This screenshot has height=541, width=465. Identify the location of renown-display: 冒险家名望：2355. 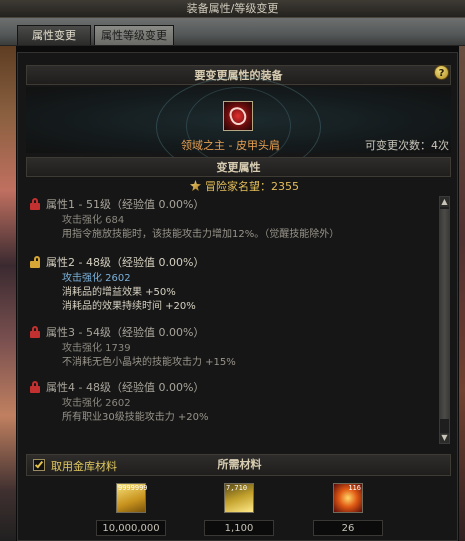
(244, 186).